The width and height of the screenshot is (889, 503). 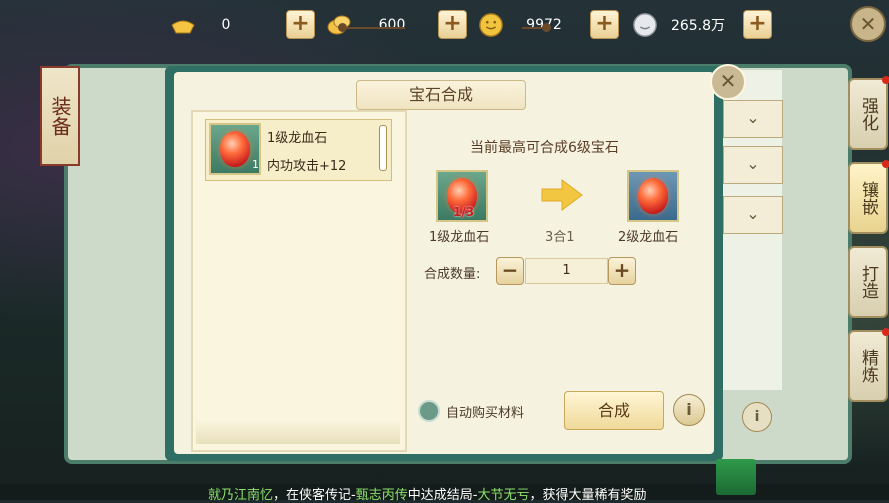 What do you see at coordinates (452, 24) in the screenshot?
I see `add-currency-2-button: +` at bounding box center [452, 24].